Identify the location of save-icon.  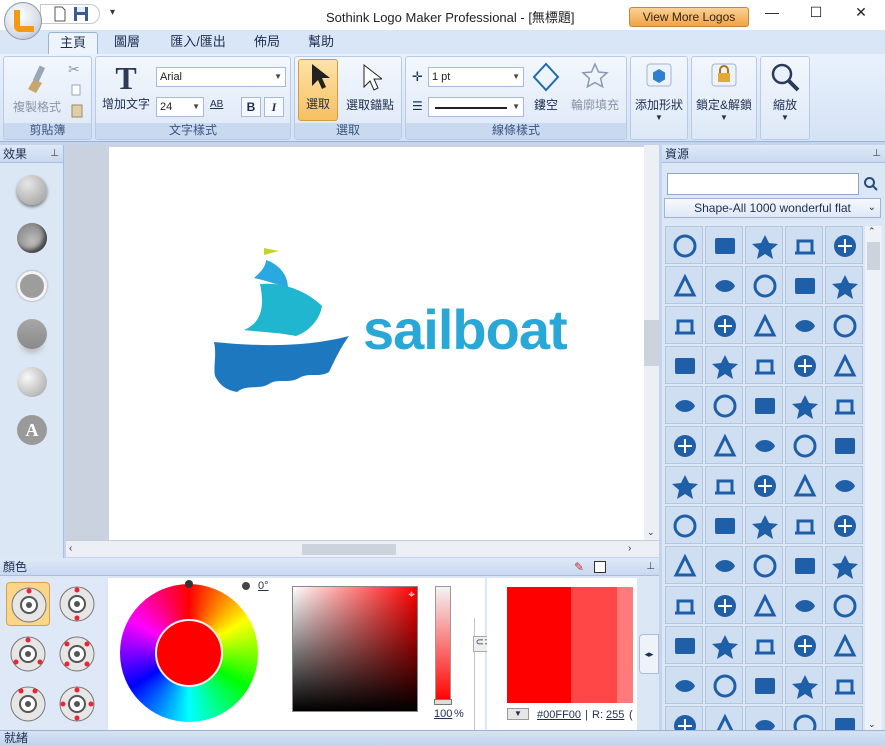
(81, 14).